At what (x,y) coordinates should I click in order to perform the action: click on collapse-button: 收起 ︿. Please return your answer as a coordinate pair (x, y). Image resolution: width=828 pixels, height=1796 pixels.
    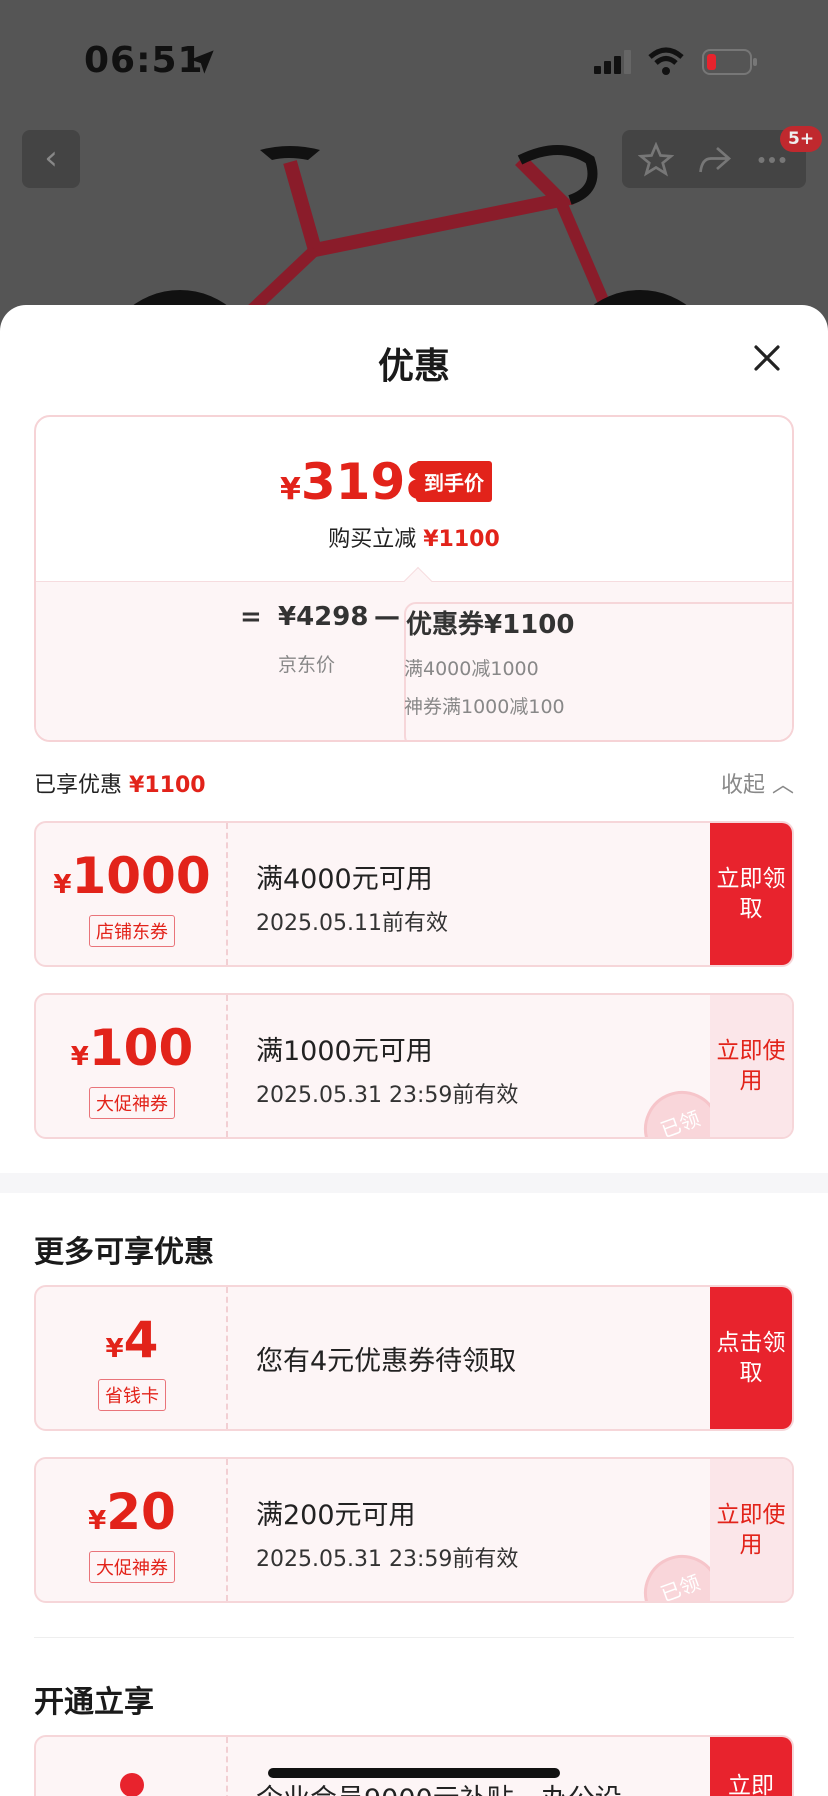
    Looking at the image, I should click on (757, 783).